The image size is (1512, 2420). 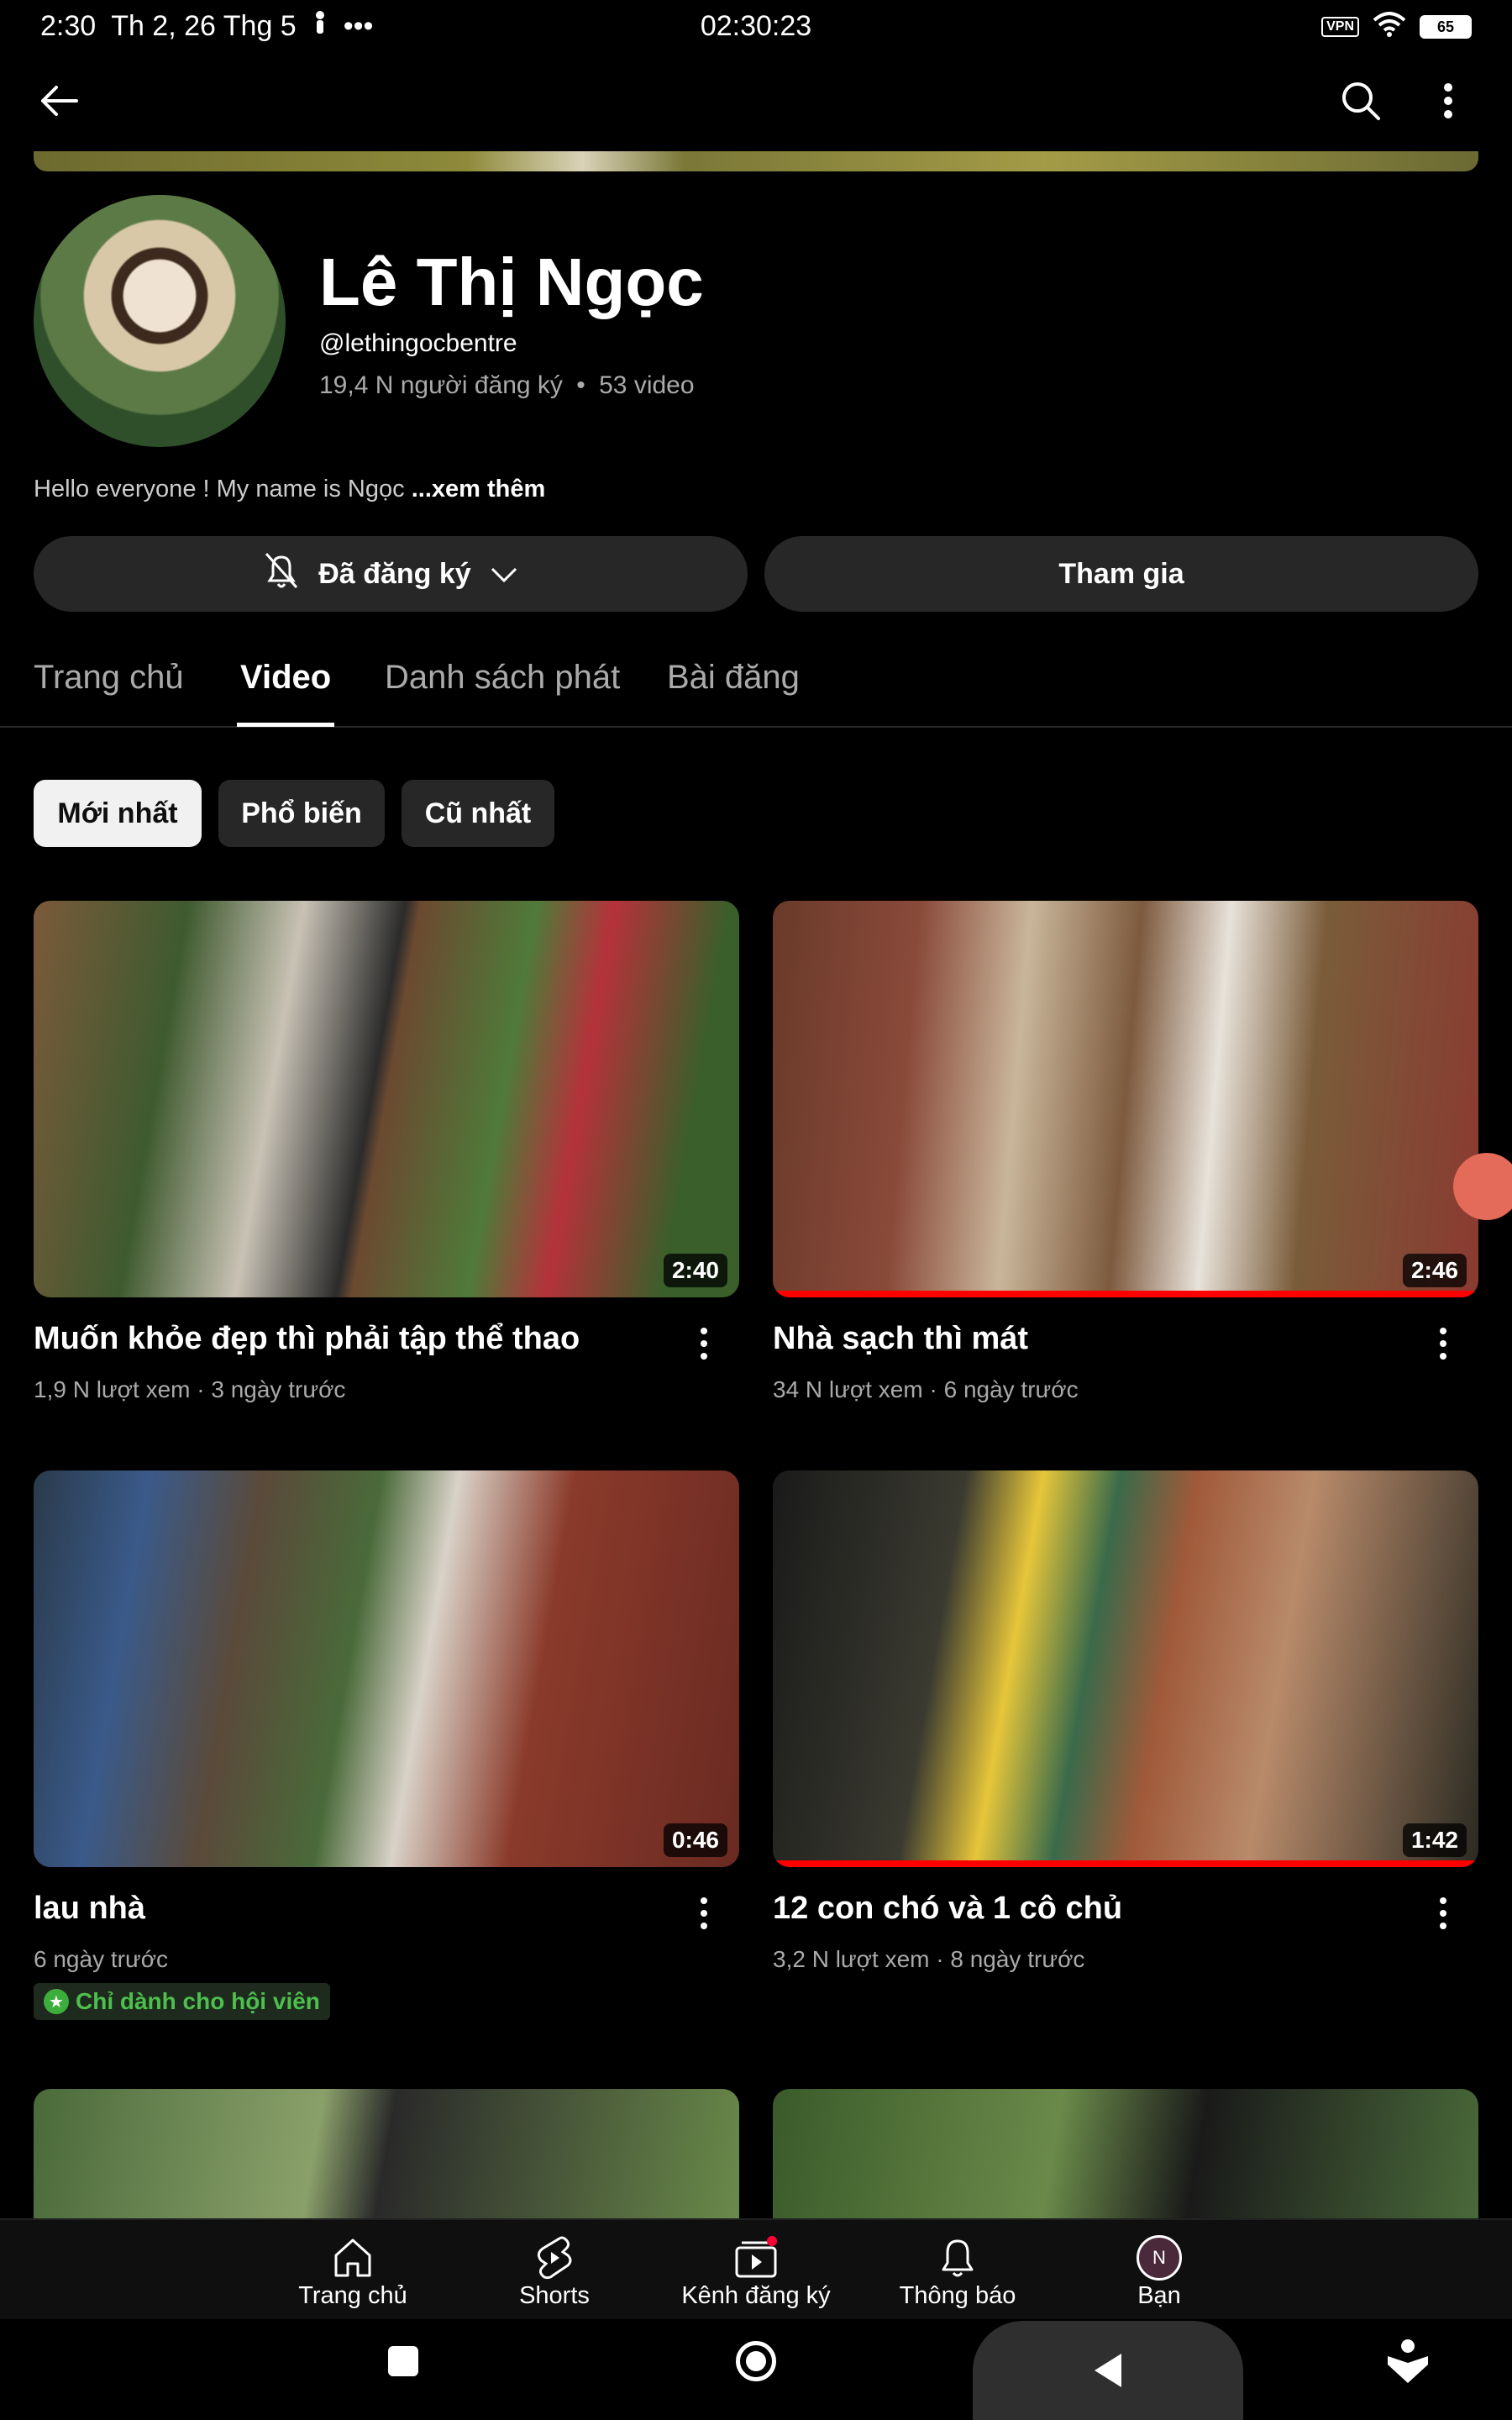 I want to click on user-avatar-initial: N, so click(x=1159, y=2258).